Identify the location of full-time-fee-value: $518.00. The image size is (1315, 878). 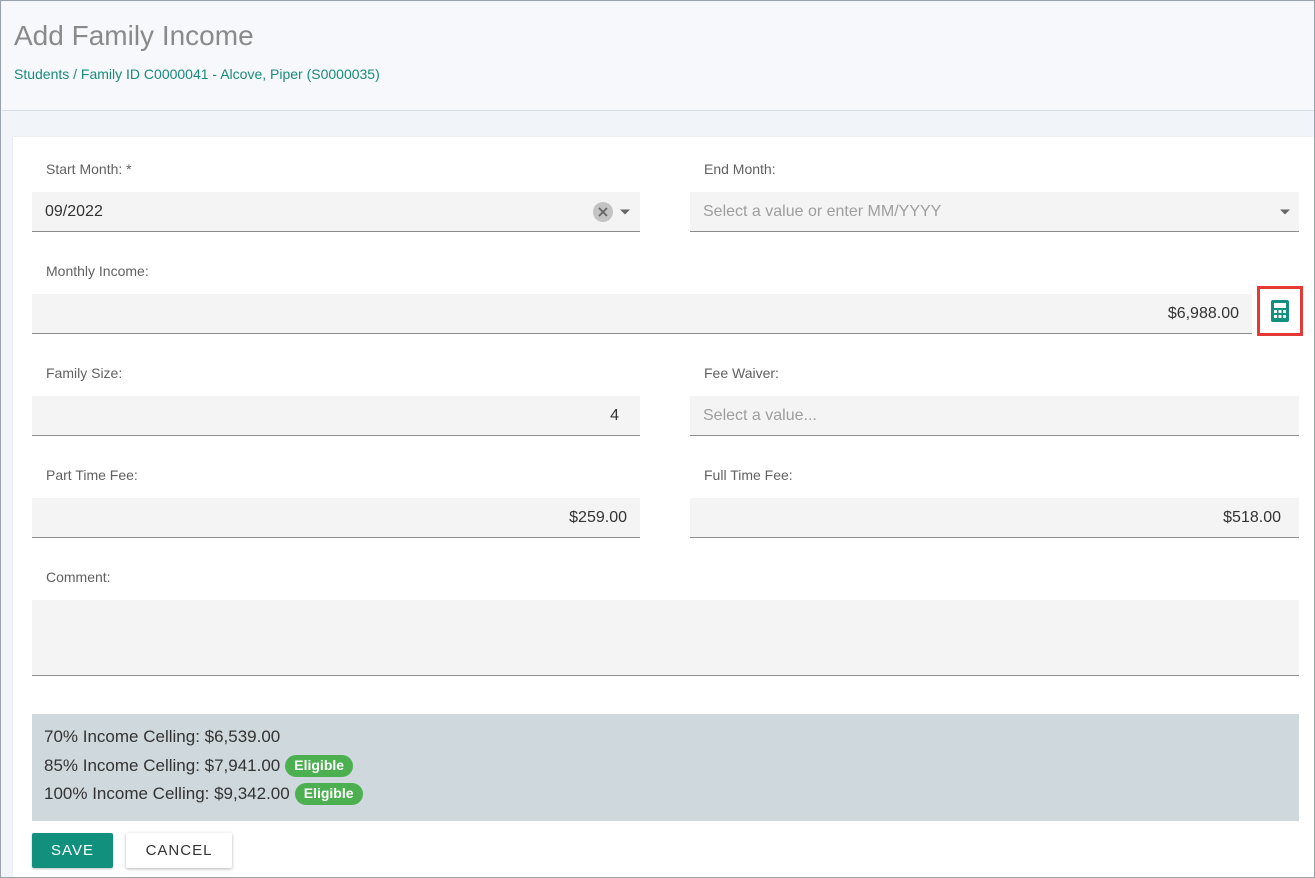
(1252, 517).